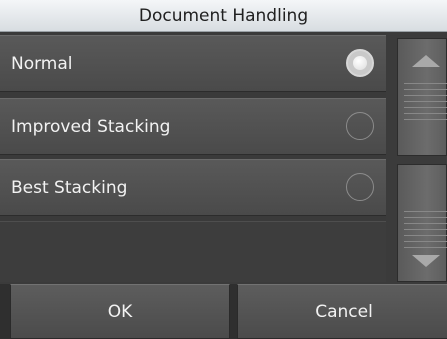 This screenshot has width=447, height=339. I want to click on dialog-title: Document Handling, so click(223, 15).